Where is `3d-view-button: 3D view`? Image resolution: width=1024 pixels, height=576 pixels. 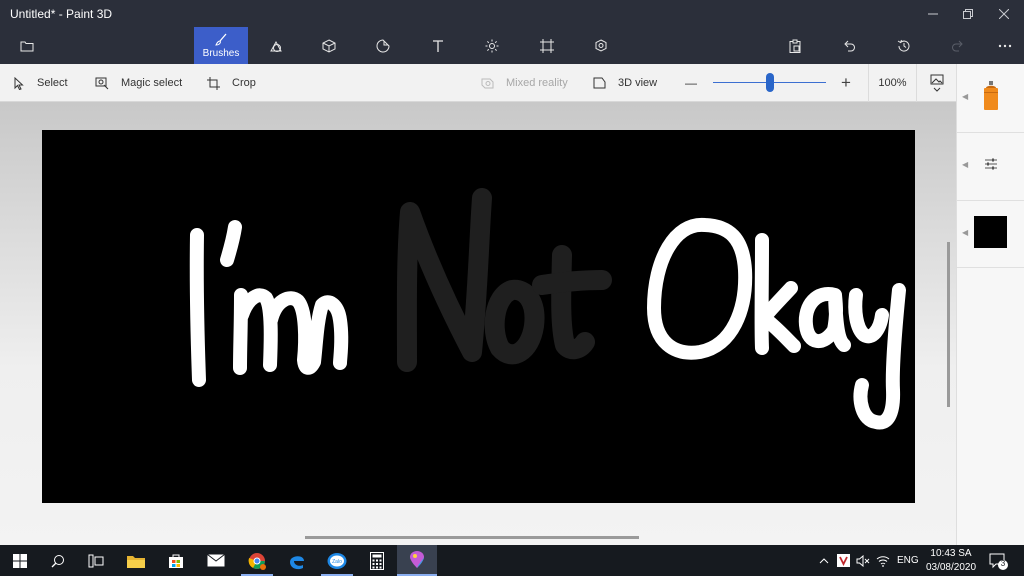 3d-view-button: 3D view is located at coordinates (625, 83).